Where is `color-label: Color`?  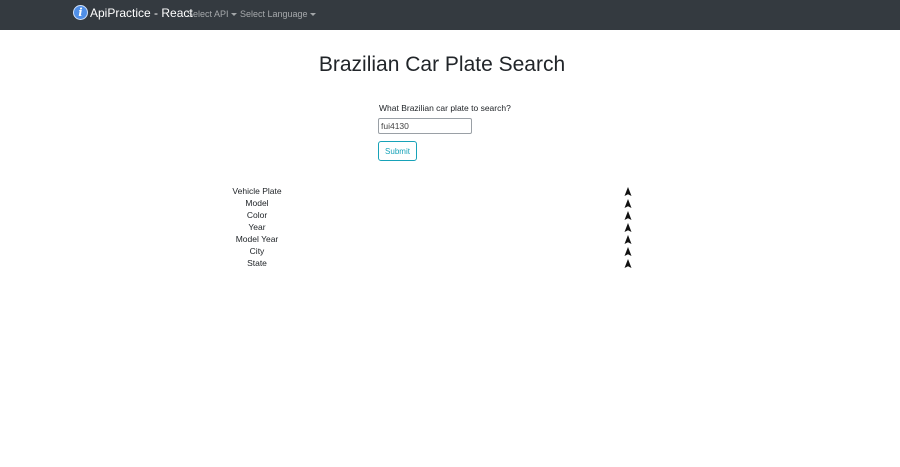 color-label: Color is located at coordinates (257, 215).